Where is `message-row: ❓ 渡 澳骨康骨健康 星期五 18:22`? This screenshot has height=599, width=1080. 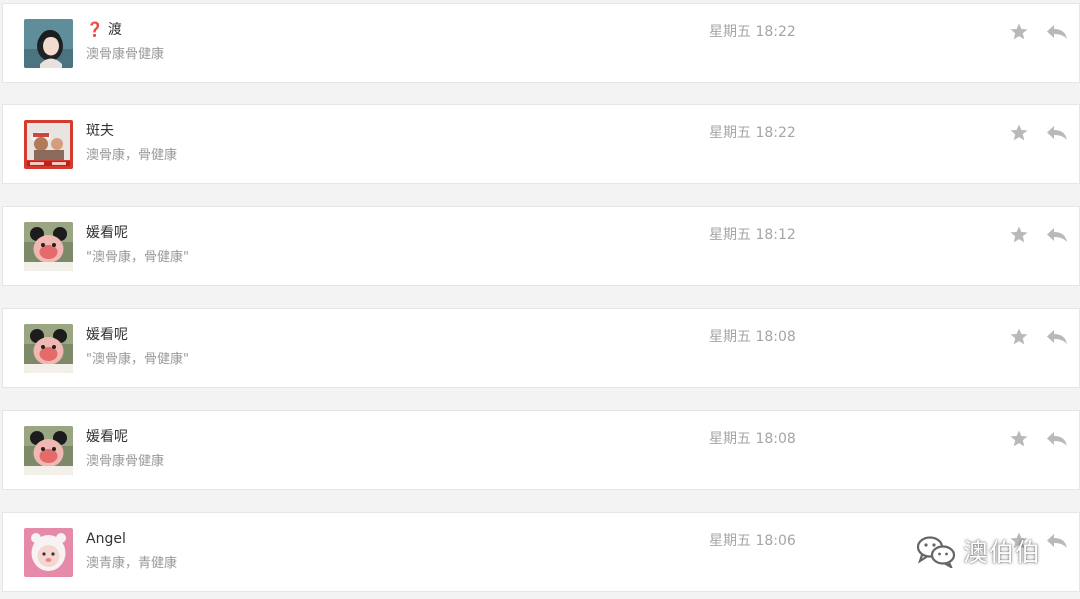
message-row: ❓ 渡 澳骨康骨健康 星期五 18:22 is located at coordinates (541, 43).